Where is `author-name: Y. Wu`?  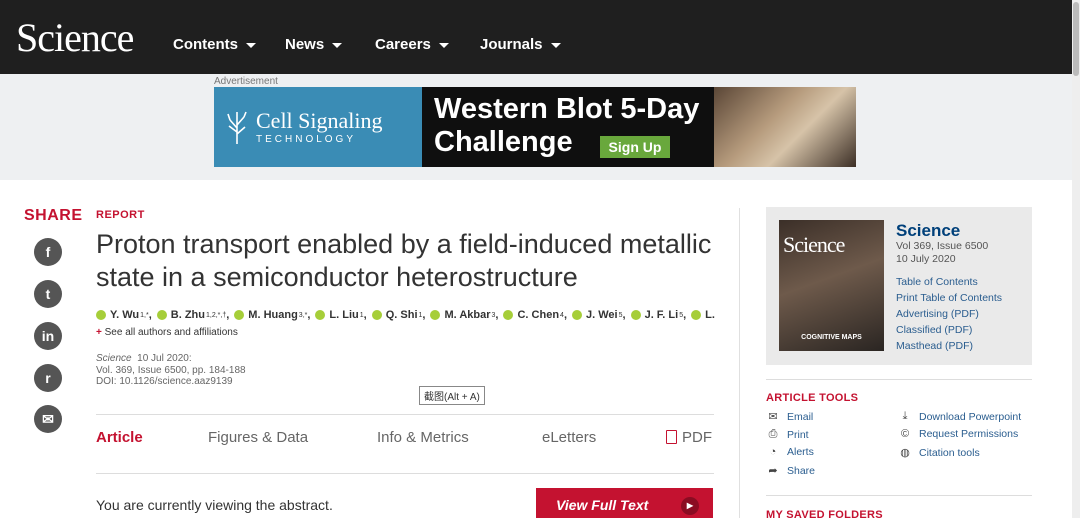 author-name: Y. Wu is located at coordinates (125, 315).